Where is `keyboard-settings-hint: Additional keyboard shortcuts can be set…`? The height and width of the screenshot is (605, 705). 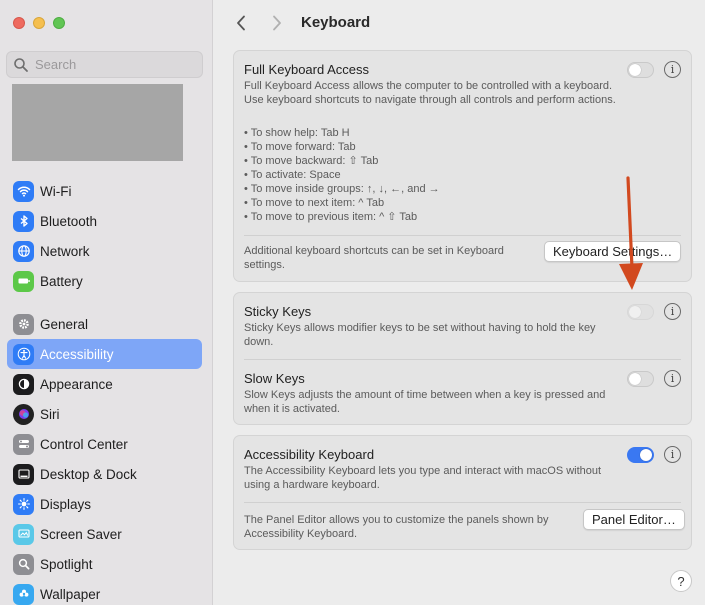
keyboard-settings-hint: Additional keyboard shortcuts can be set… is located at coordinates (374, 258).